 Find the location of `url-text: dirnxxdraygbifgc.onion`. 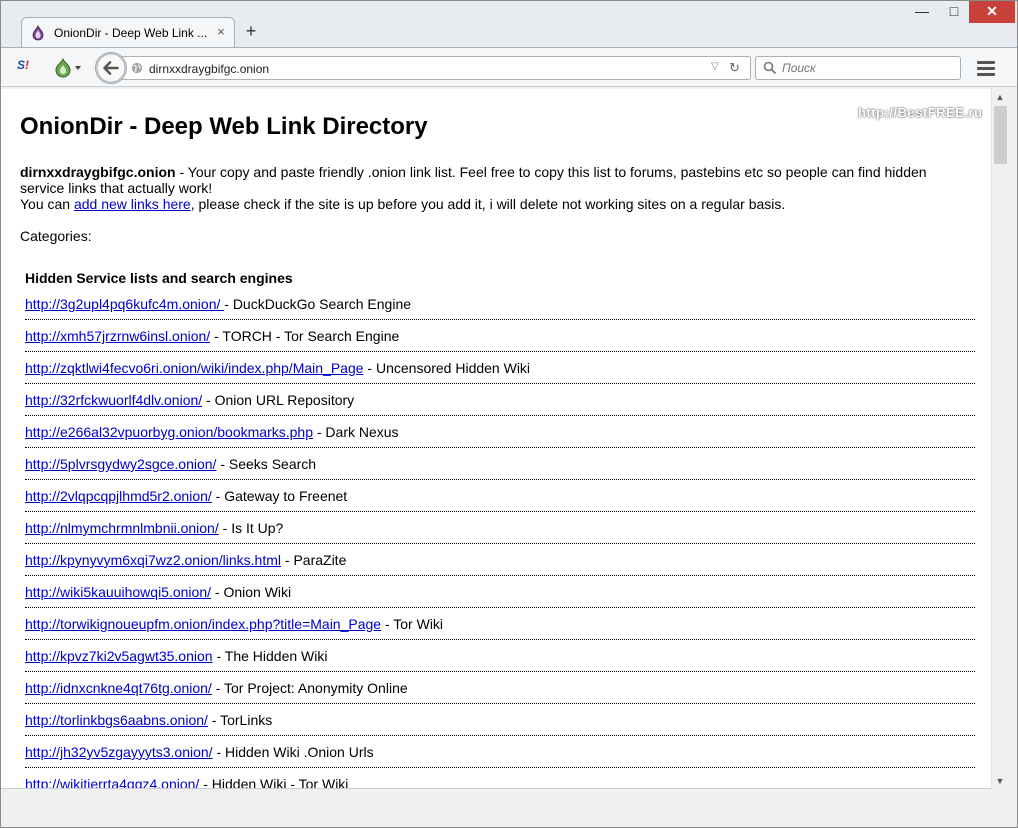

url-text: dirnxxdraygbifgc.onion is located at coordinates (209, 69).